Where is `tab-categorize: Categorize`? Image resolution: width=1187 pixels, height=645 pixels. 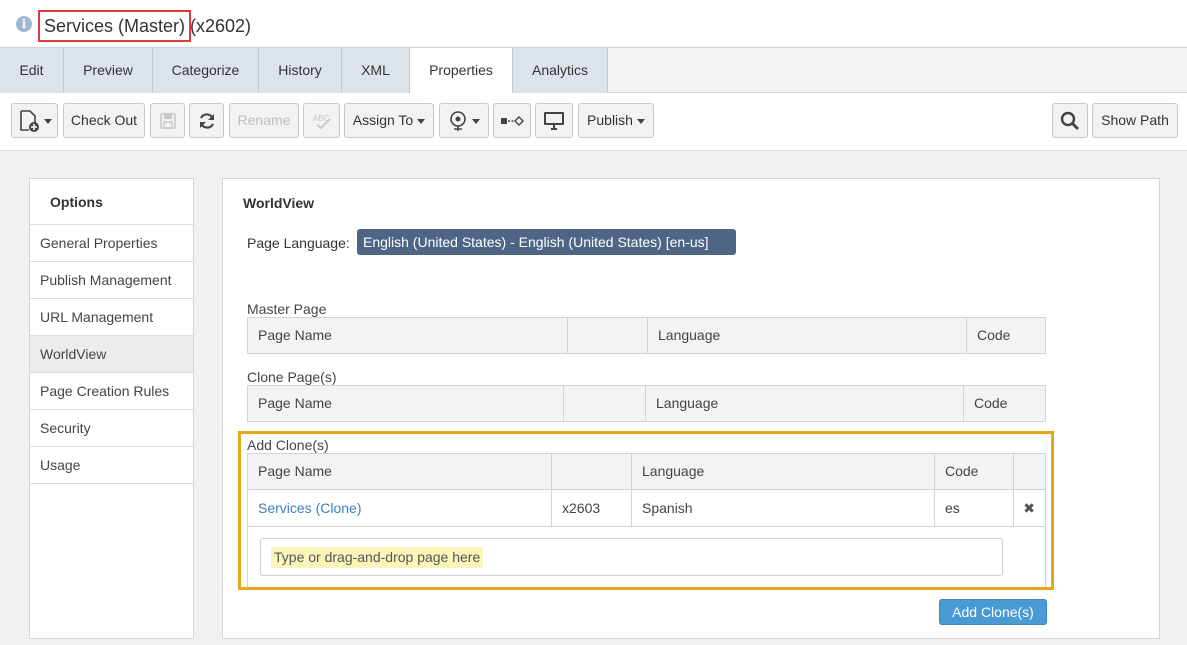 tab-categorize: Categorize is located at coordinates (206, 70).